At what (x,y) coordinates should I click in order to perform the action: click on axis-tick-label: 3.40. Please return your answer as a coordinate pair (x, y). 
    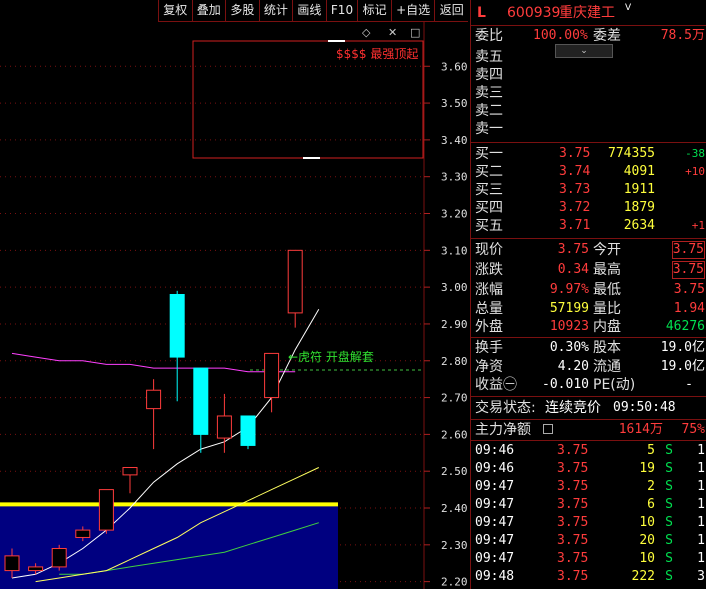
    Looking at the image, I should click on (454, 140).